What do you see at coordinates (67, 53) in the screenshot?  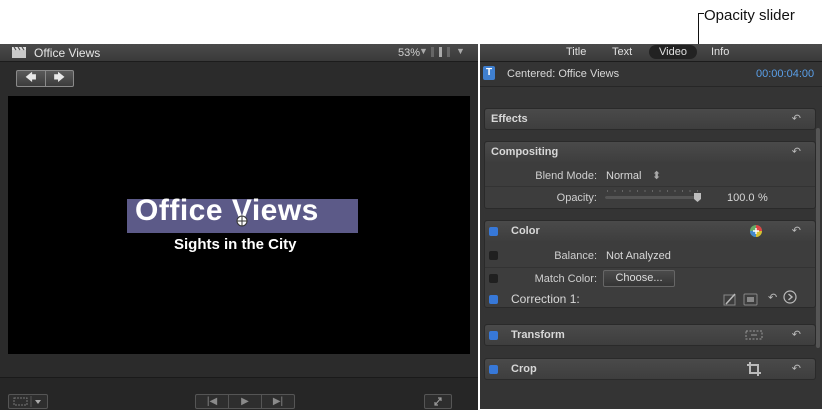 I see `viewer-title: Office Views` at bounding box center [67, 53].